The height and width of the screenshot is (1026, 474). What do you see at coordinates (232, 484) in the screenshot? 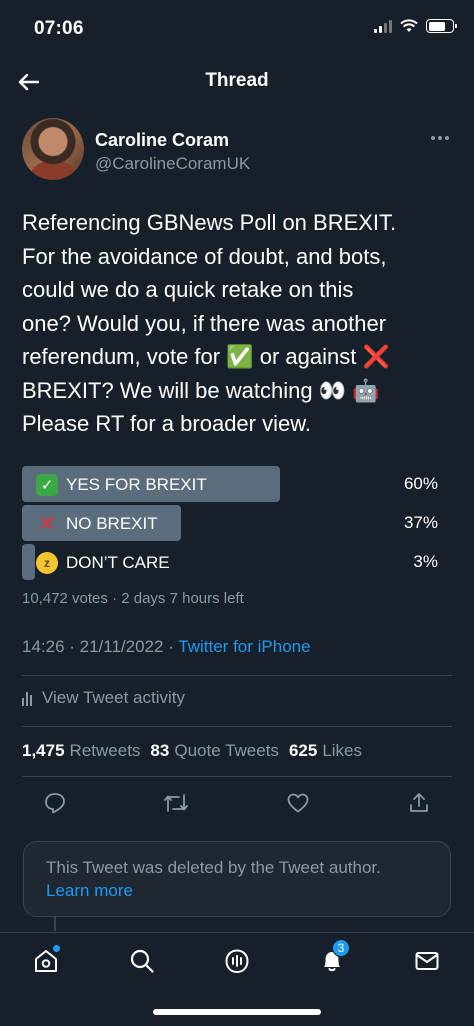
I see `poll-option: ✓ YES FOR BREXIT 60%` at bounding box center [232, 484].